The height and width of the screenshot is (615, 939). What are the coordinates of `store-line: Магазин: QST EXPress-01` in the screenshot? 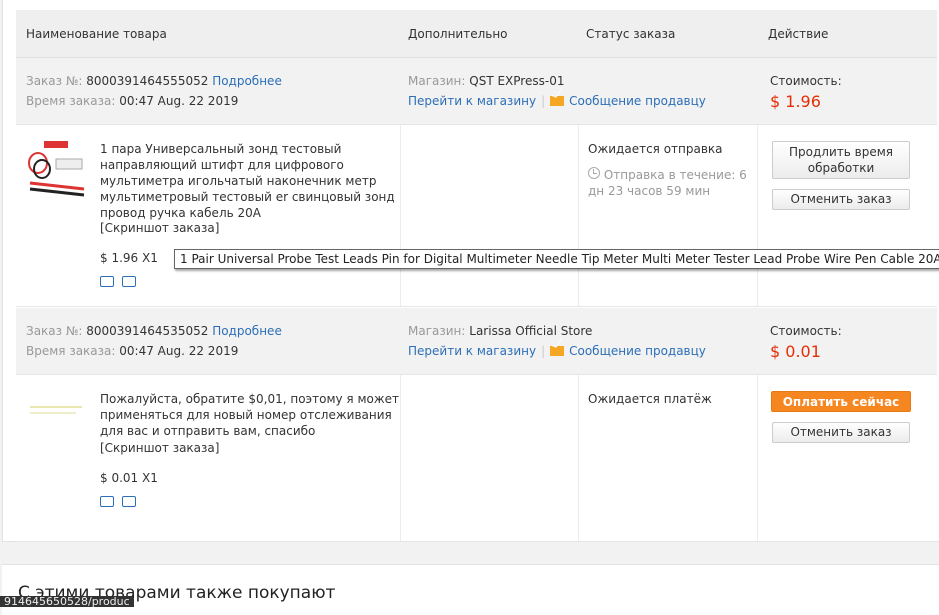 It's located at (486, 81).